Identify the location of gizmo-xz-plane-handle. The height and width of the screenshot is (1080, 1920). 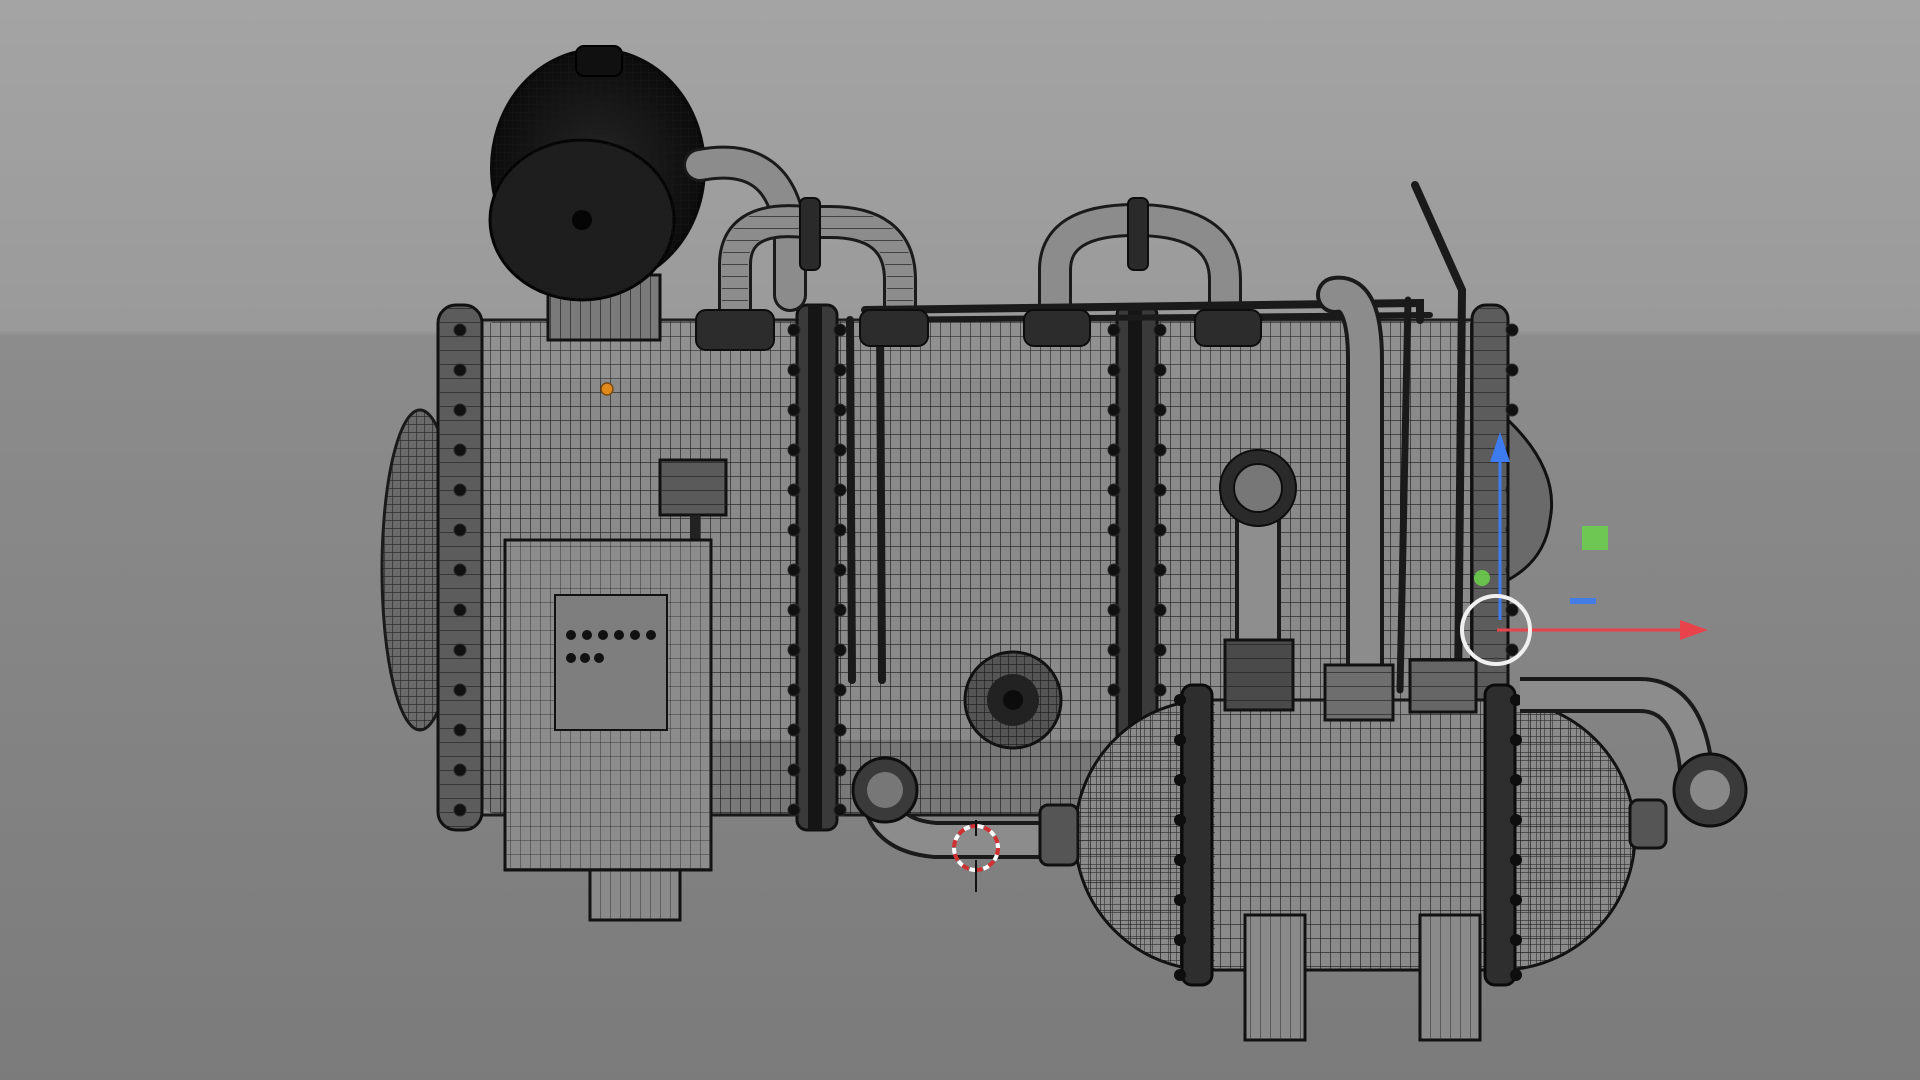
(1595, 538).